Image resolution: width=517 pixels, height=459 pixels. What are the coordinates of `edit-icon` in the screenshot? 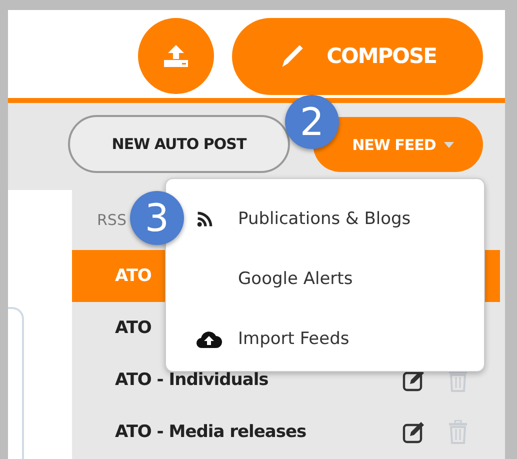 It's located at (414, 432).